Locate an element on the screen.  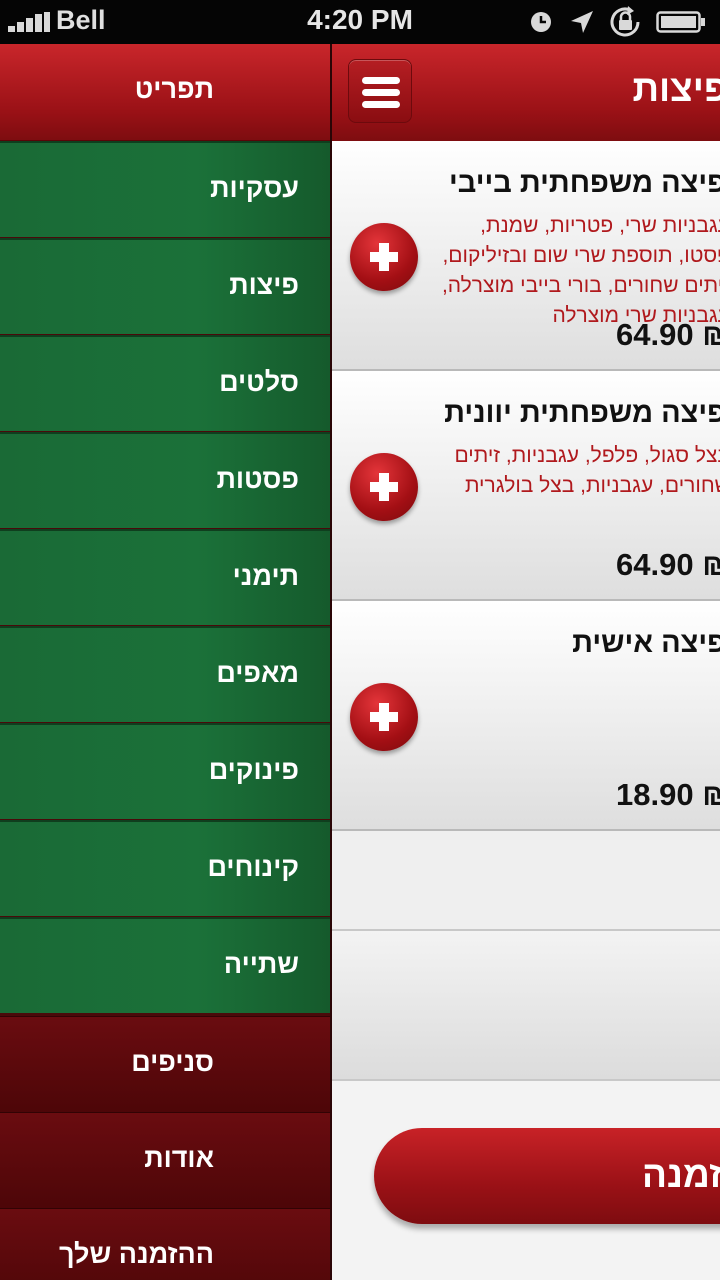
menu-item-branches: סניפים is located at coordinates (165, 1064).